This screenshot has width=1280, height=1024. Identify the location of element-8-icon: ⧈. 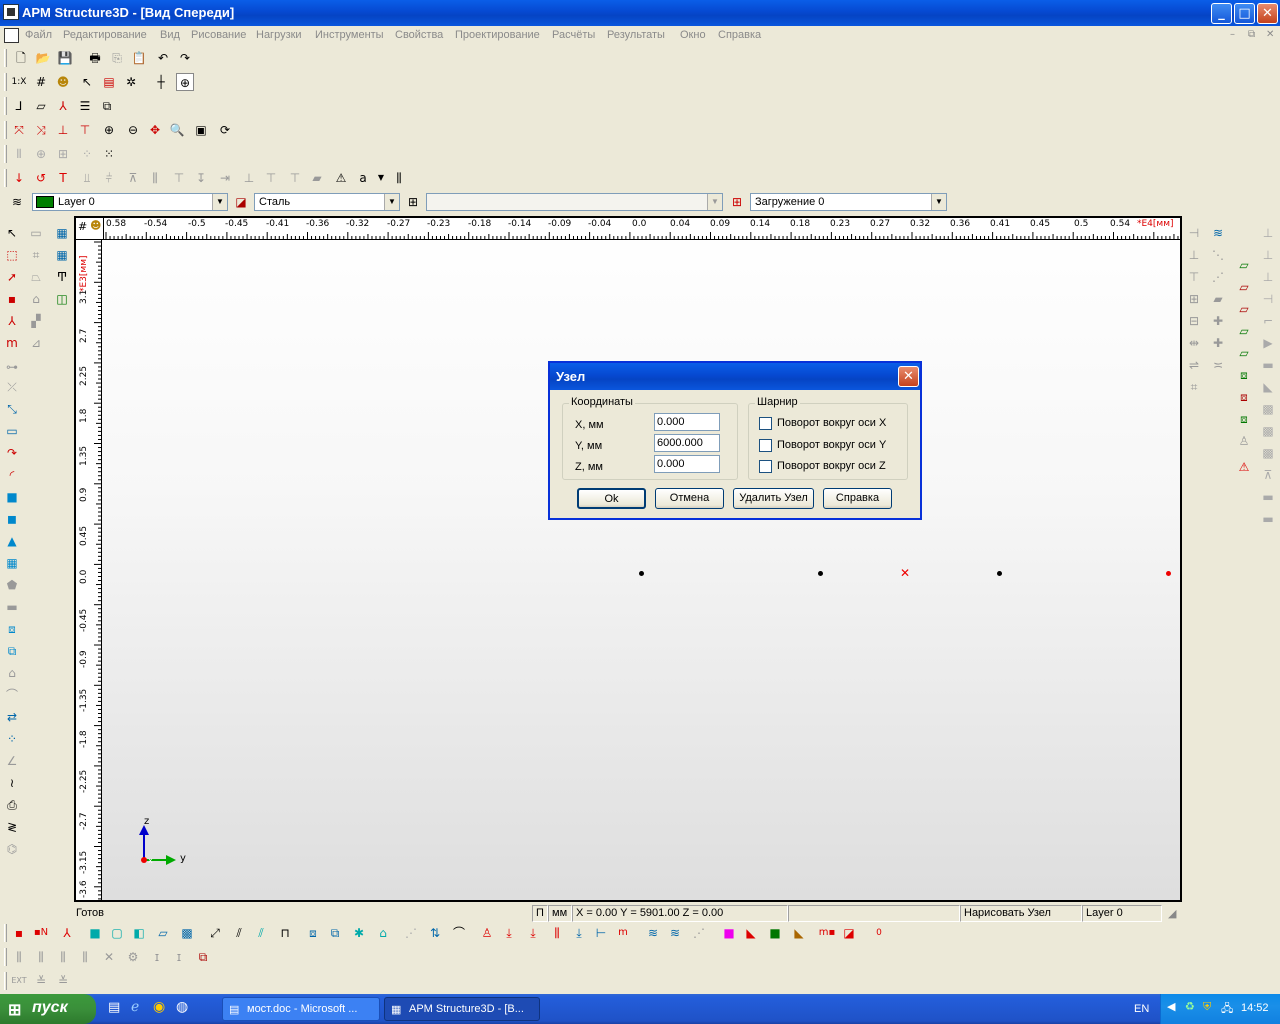
(1244, 419).